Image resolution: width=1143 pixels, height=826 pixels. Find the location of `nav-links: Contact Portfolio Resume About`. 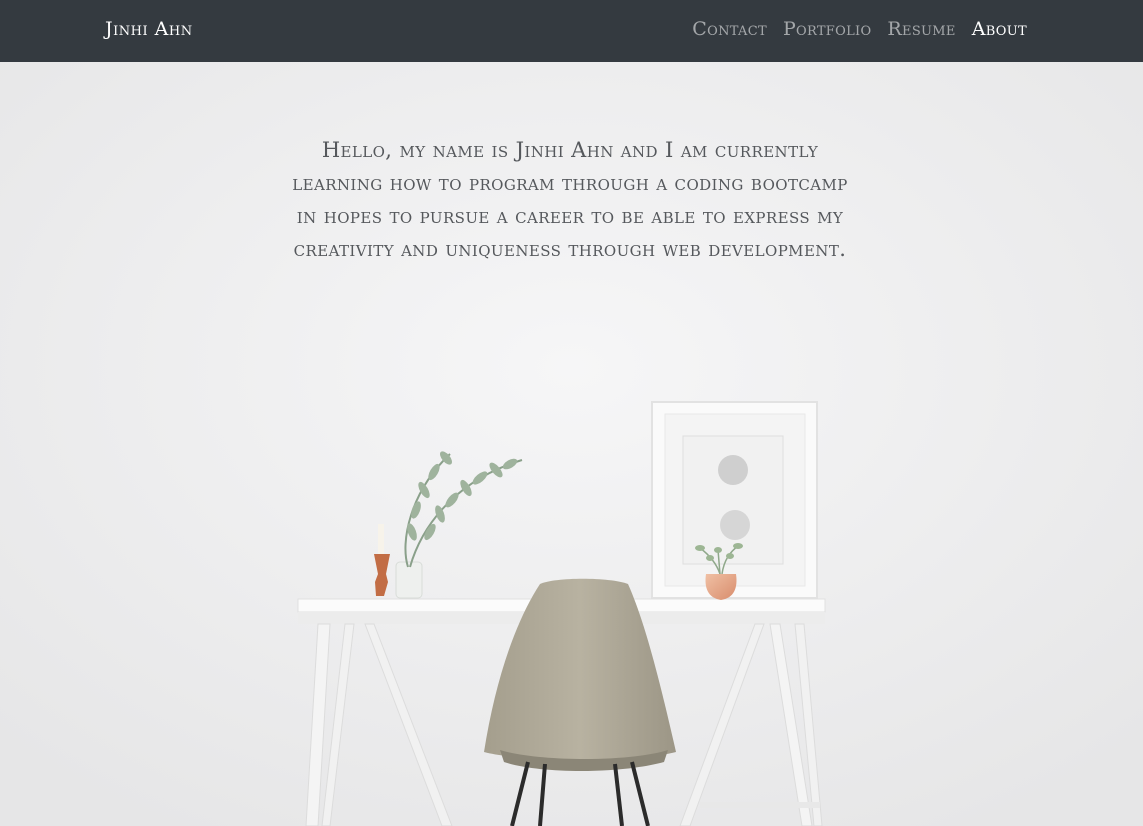

nav-links: Contact Portfolio Resume About is located at coordinates (859, 29).